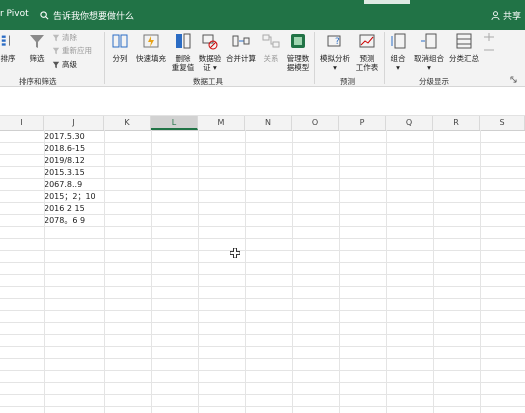  What do you see at coordinates (347, 81) in the screenshot?
I see `group-forecast: 预测` at bounding box center [347, 81].